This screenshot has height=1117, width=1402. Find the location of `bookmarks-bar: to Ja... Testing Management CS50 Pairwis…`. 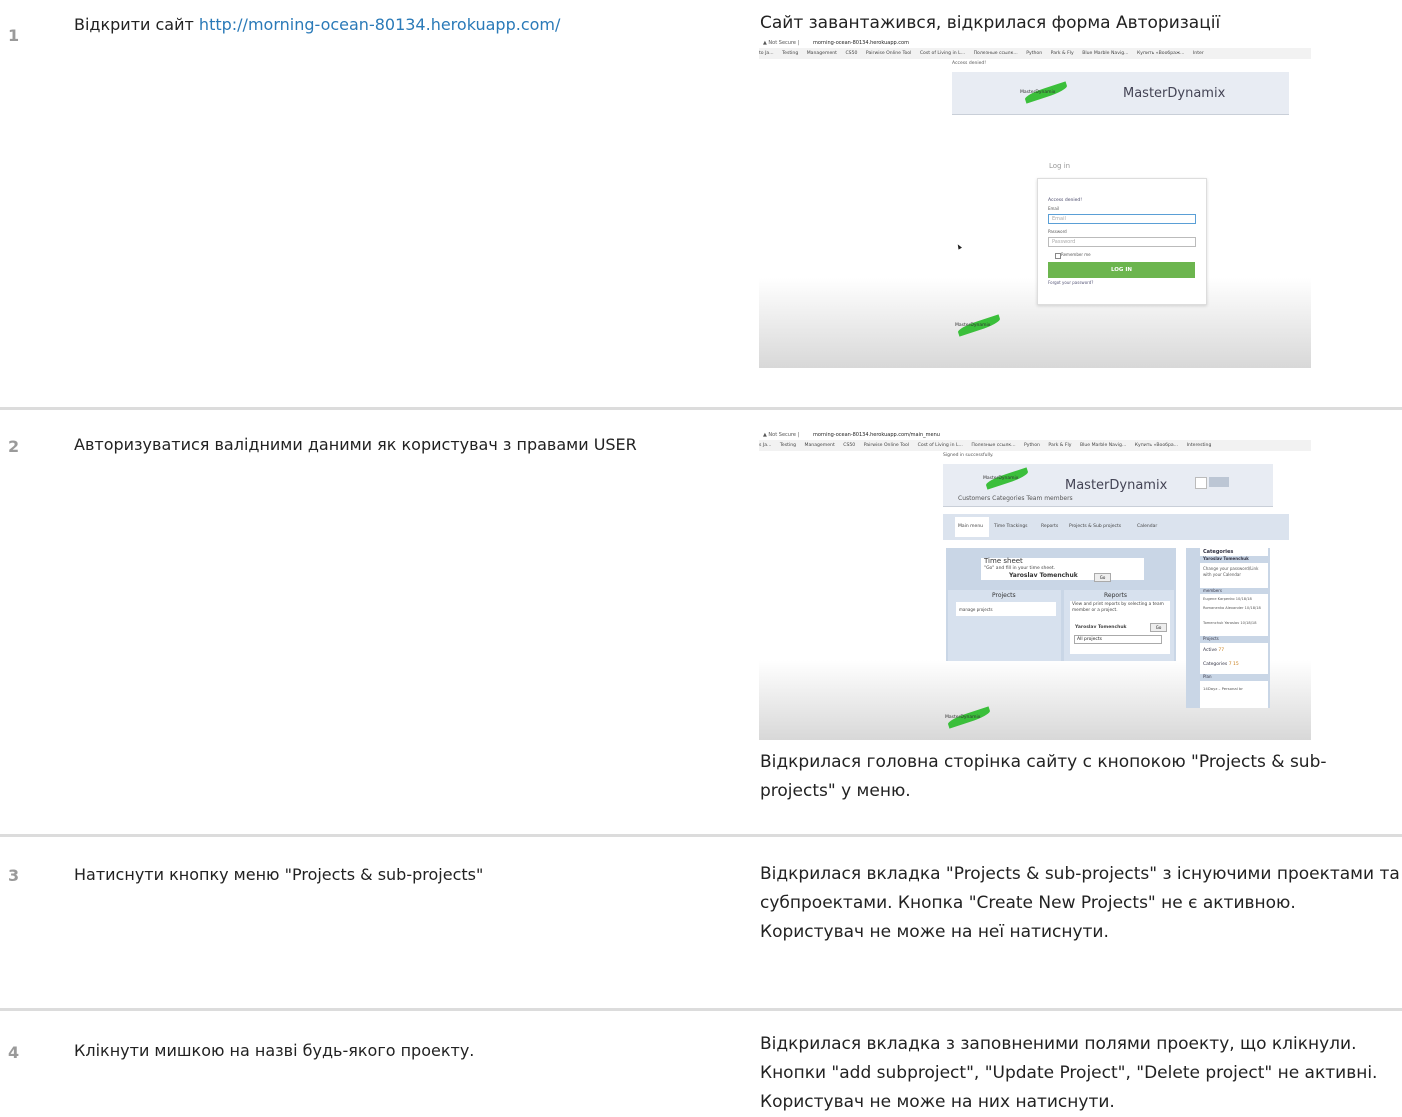

bookmarks-bar: to Ja... Testing Management CS50 Pairwis… is located at coordinates (1035, 53).